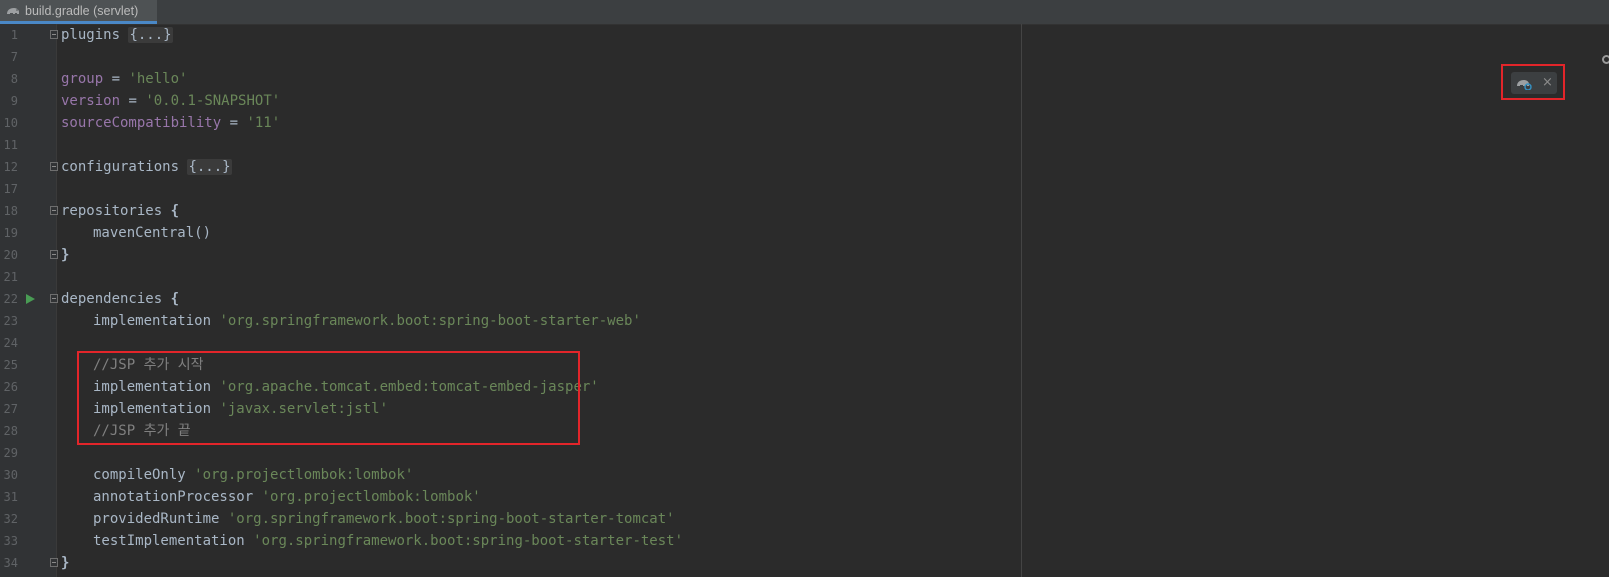  I want to click on code-line: 27 implementation 'javax.servlet:jstl', so click(804, 409).